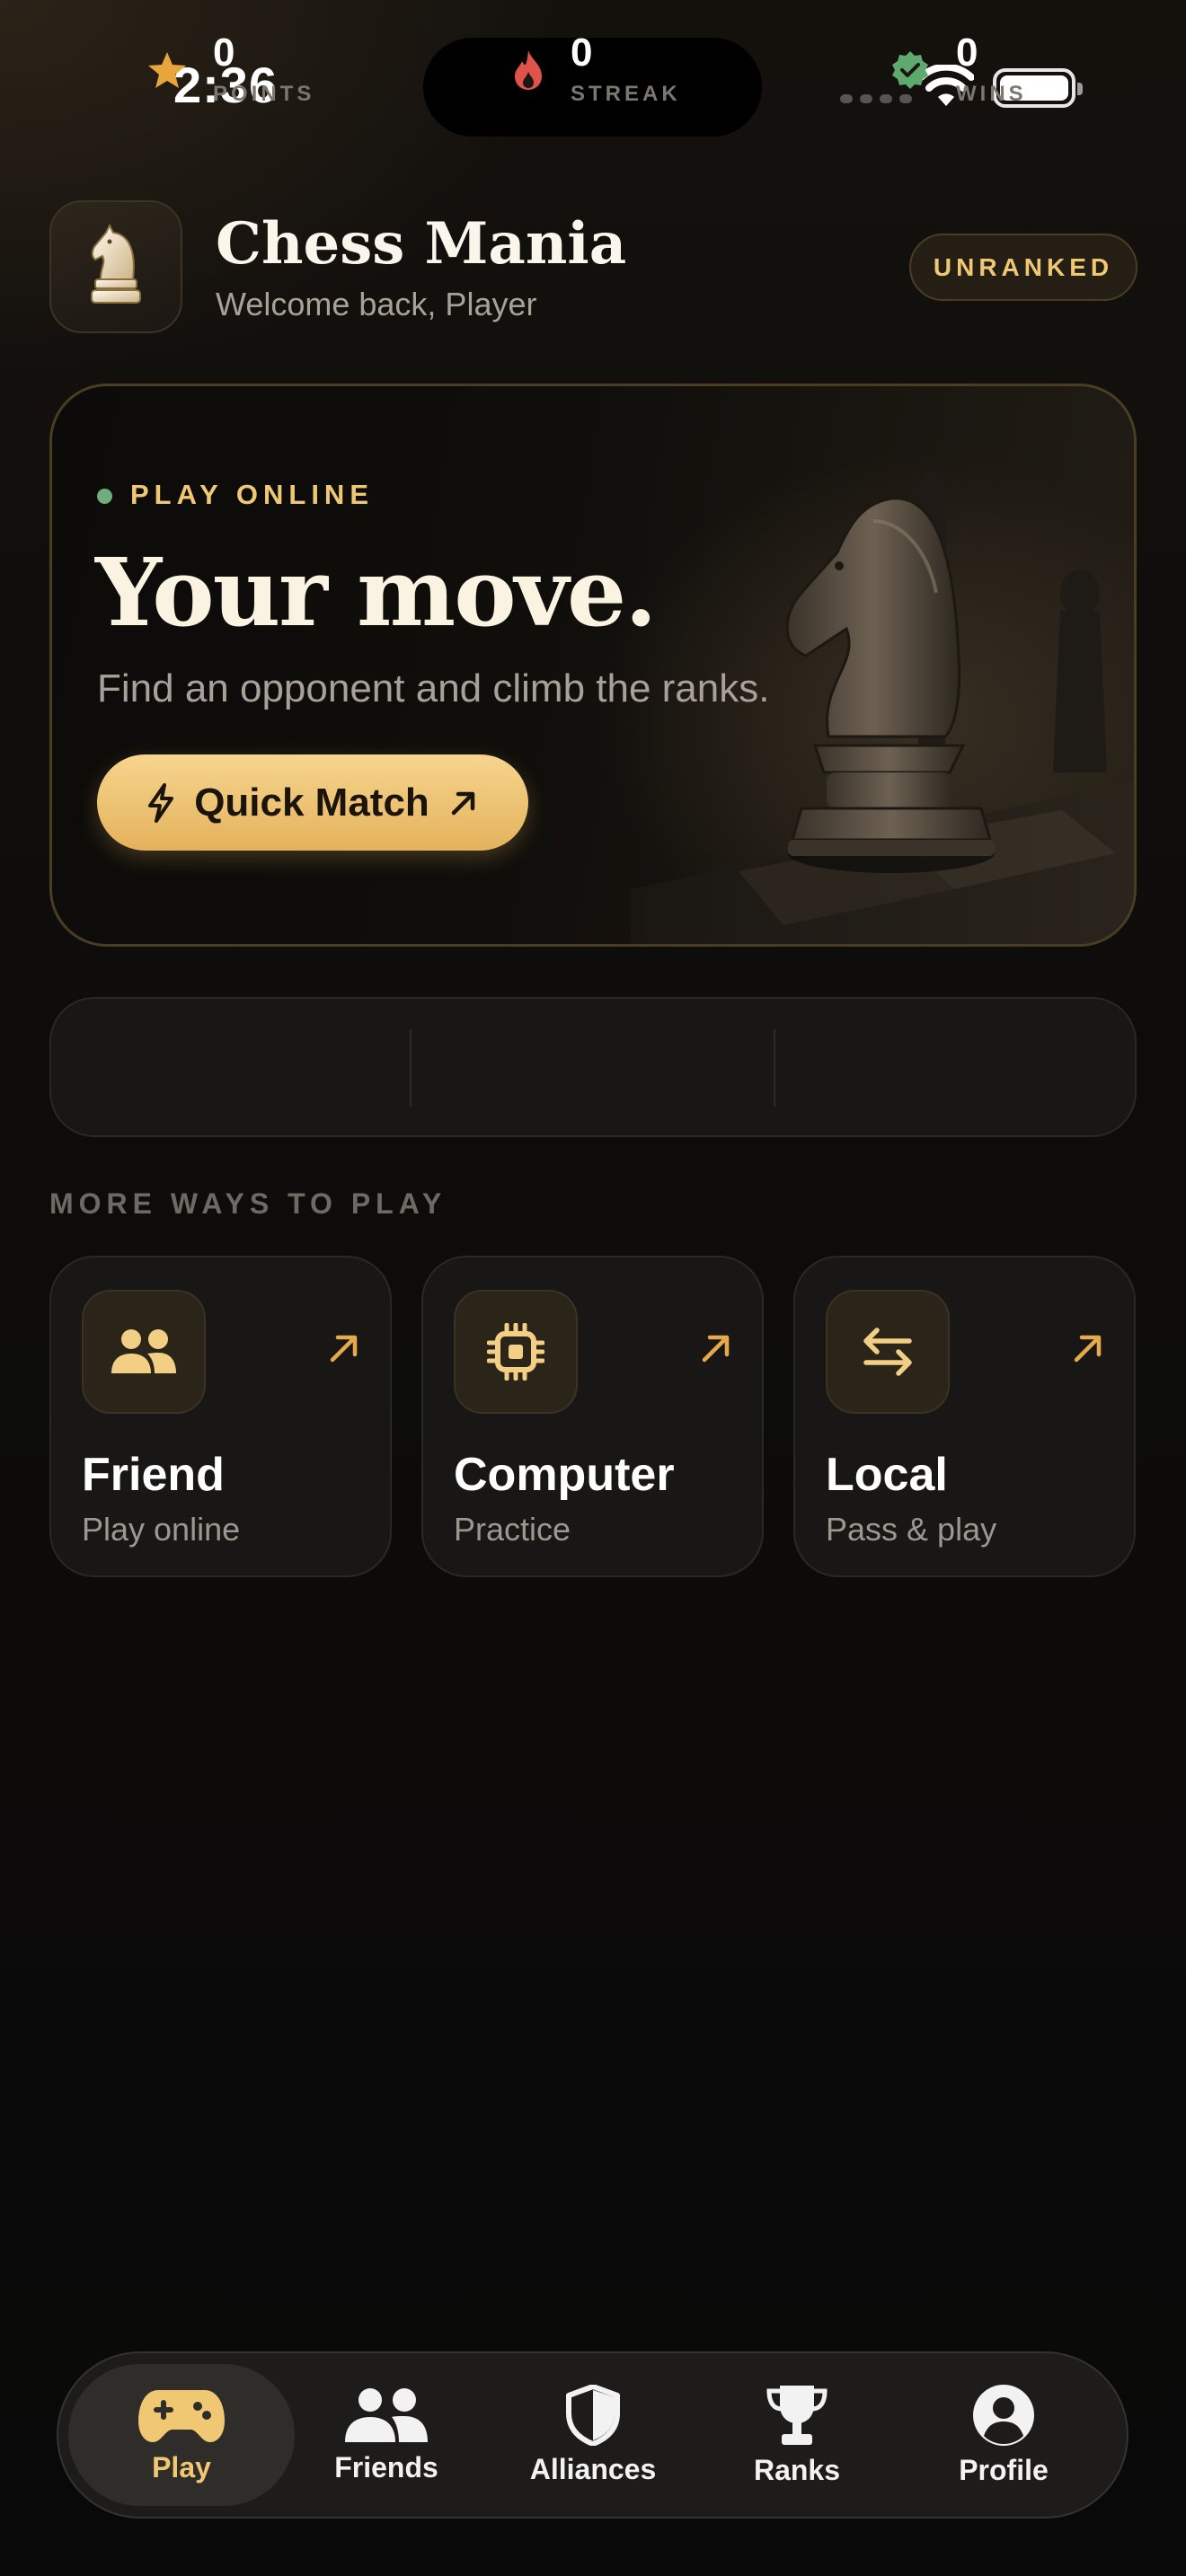  What do you see at coordinates (224, 53) in the screenshot?
I see `points-value: 0` at bounding box center [224, 53].